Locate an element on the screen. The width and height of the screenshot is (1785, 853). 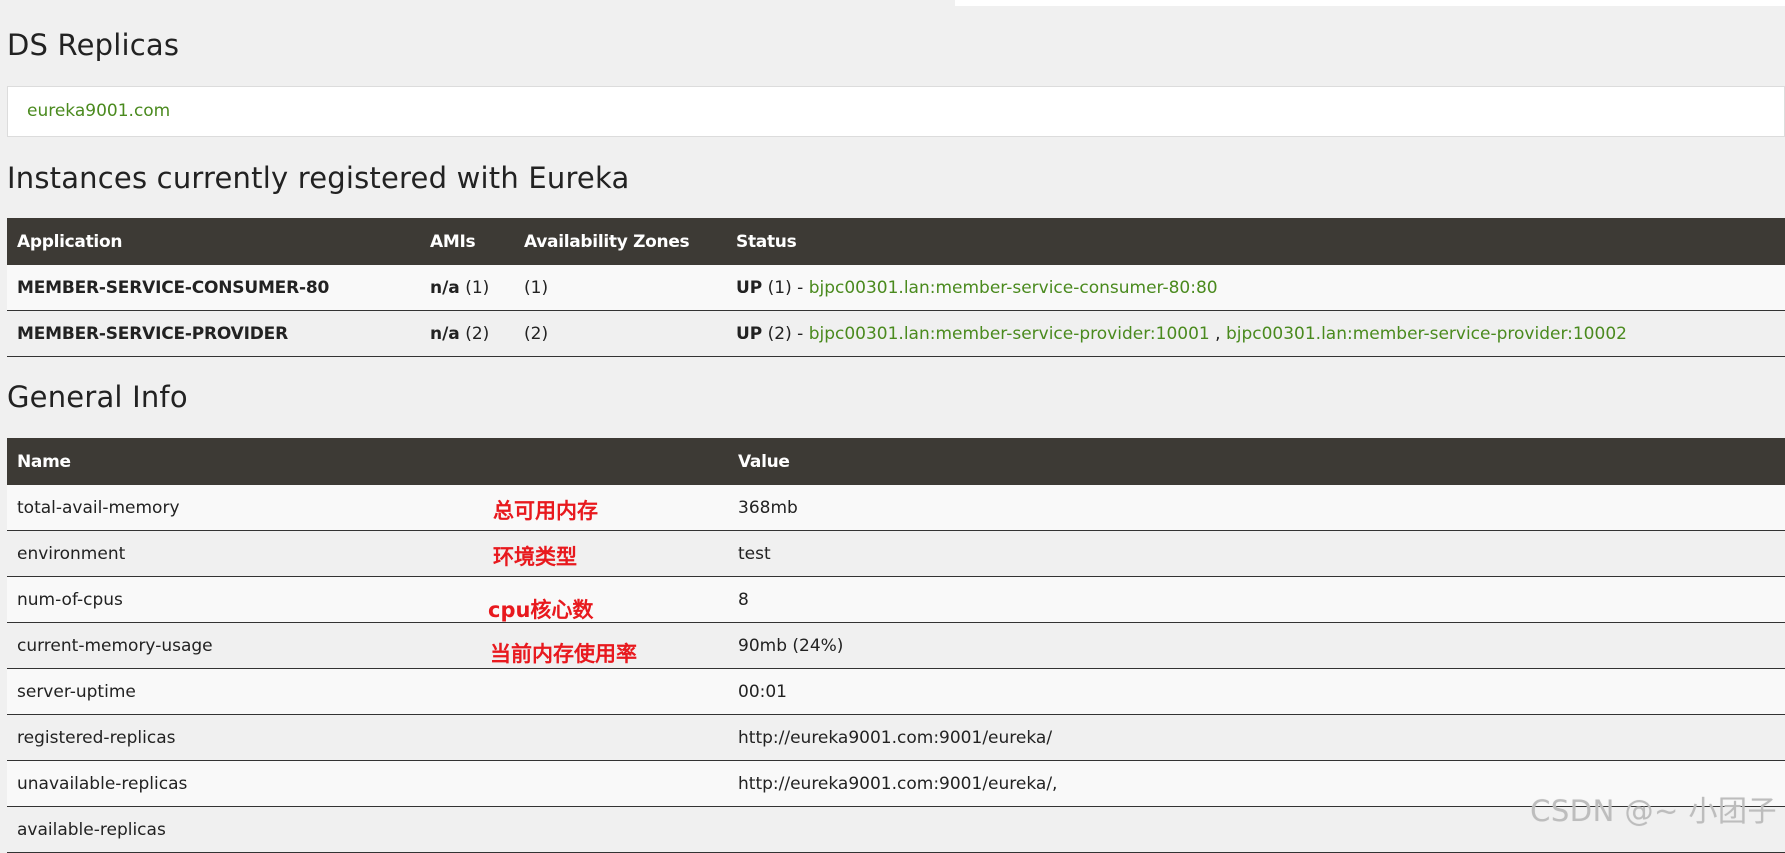
table-row: server-uptime 00:01 is located at coordinates (896, 691).